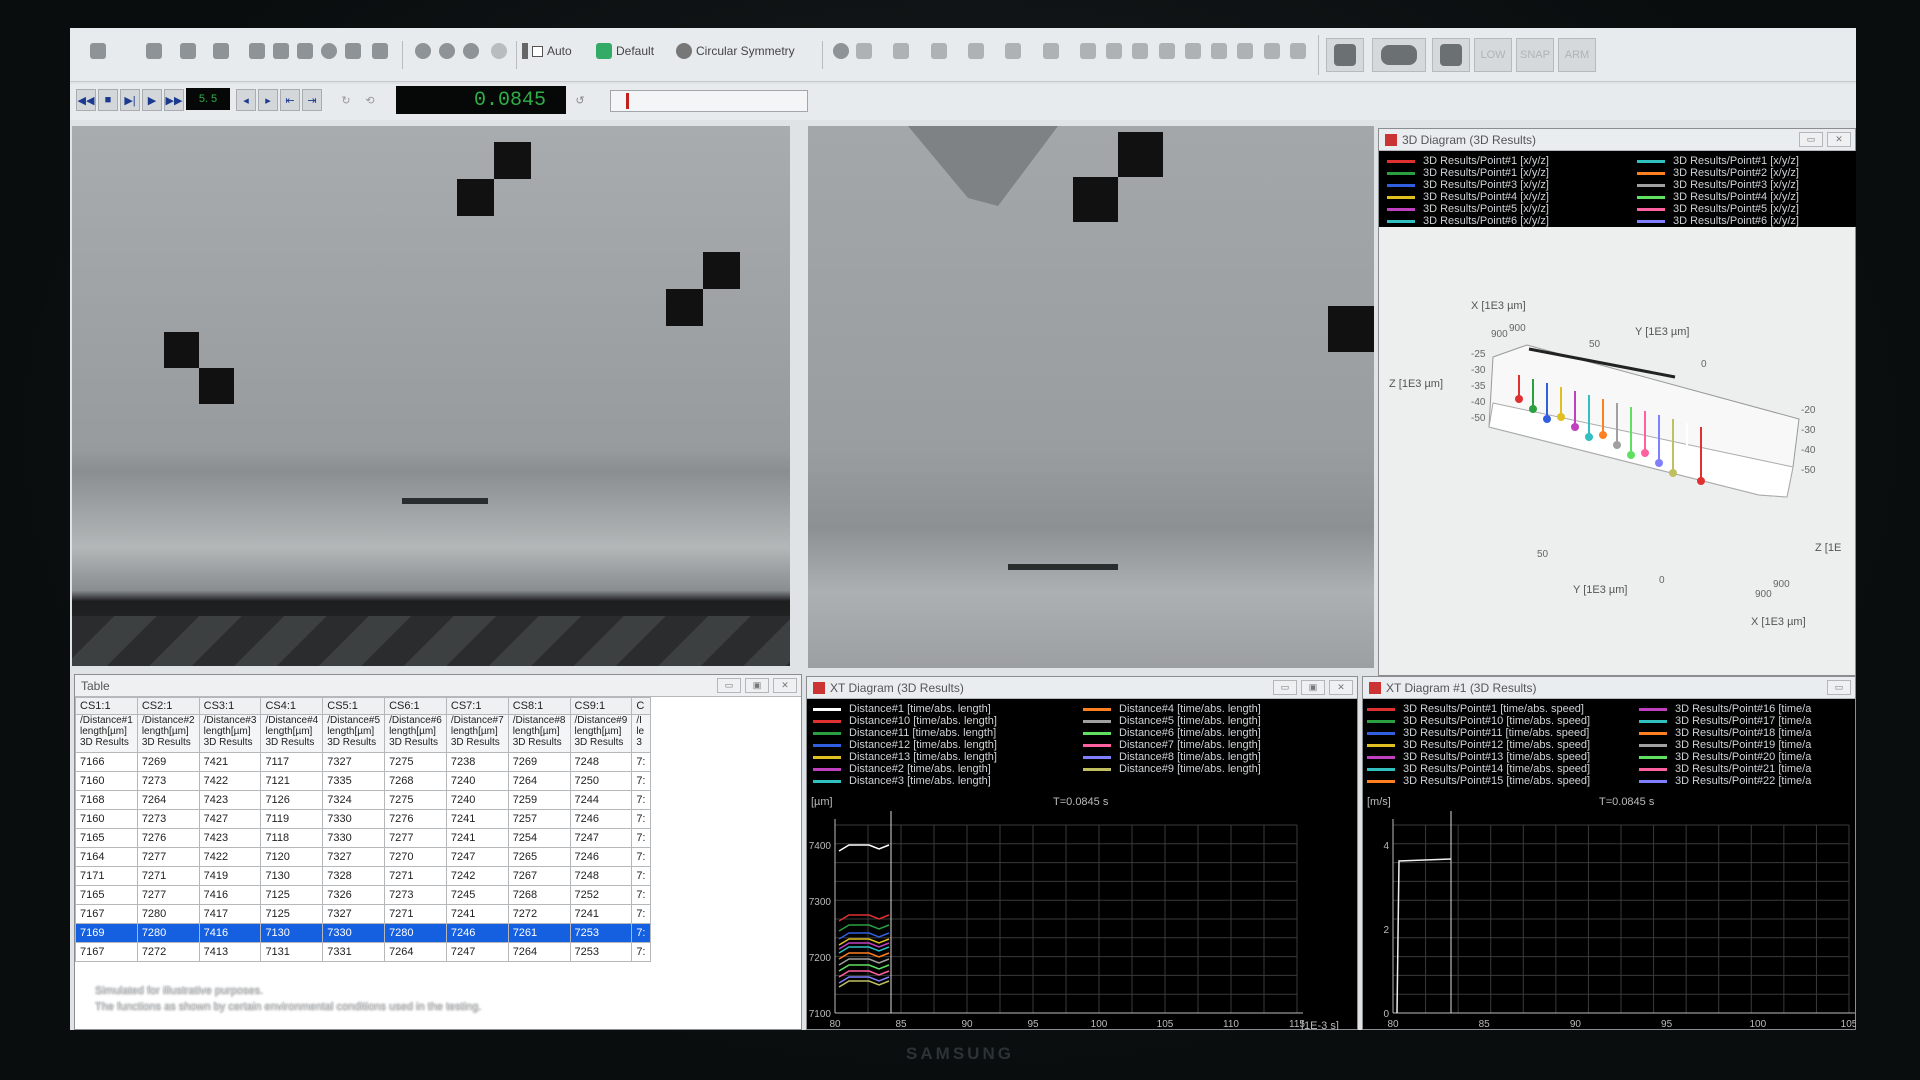 Image resolution: width=1920 pixels, height=1080 pixels. I want to click on table-cell: 7261, so click(539, 933).